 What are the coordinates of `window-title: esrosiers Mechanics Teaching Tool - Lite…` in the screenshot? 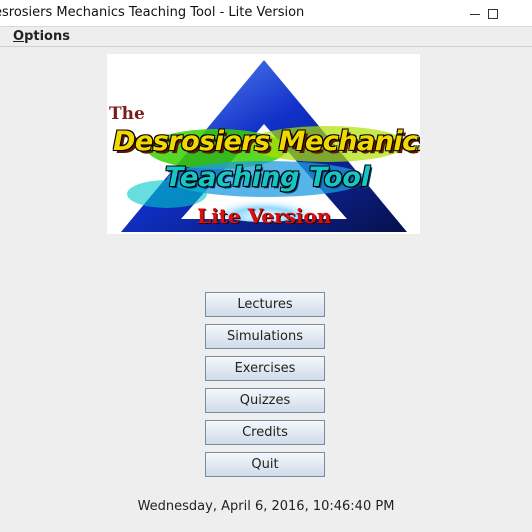 It's located at (152, 12).